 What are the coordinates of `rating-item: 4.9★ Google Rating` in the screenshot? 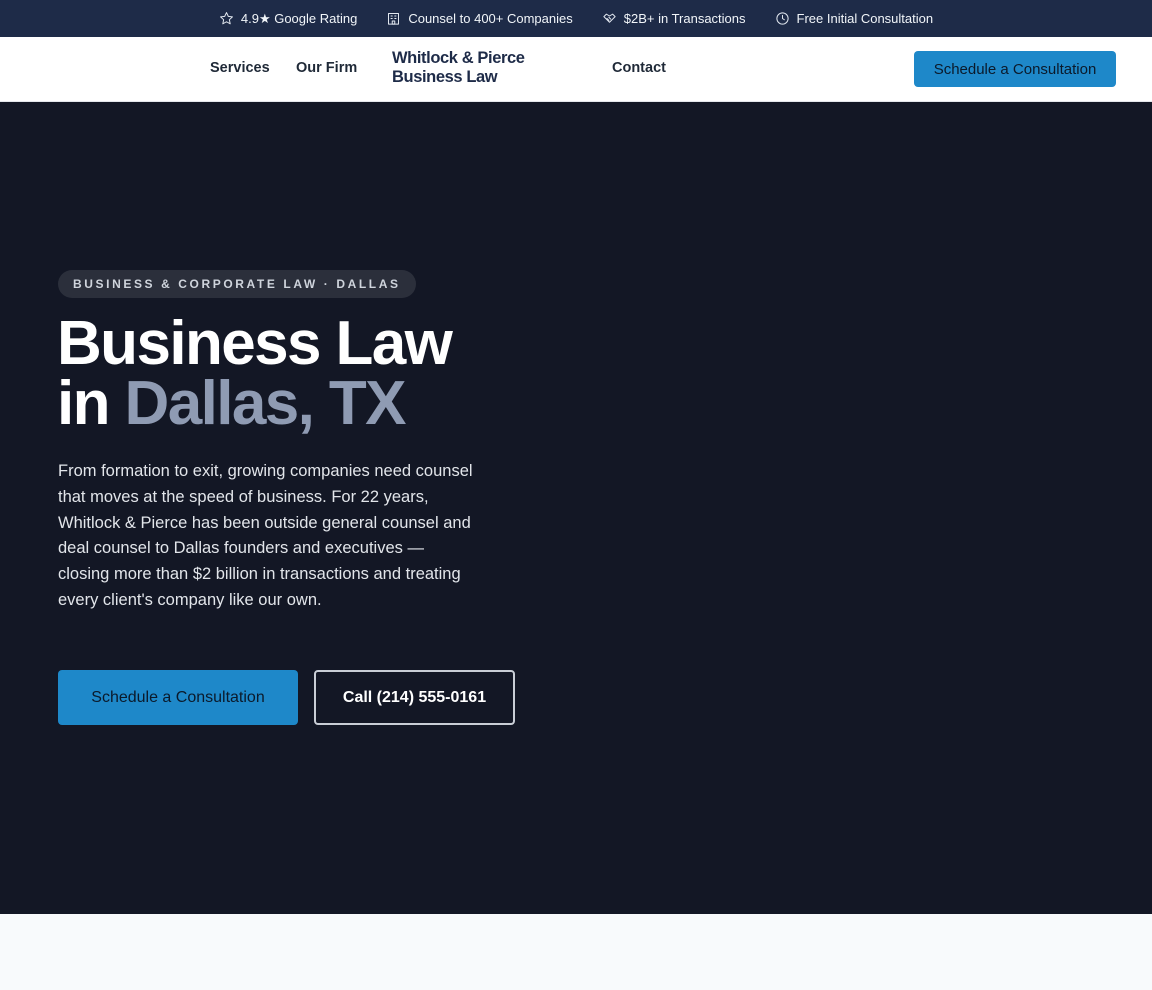 It's located at (288, 19).